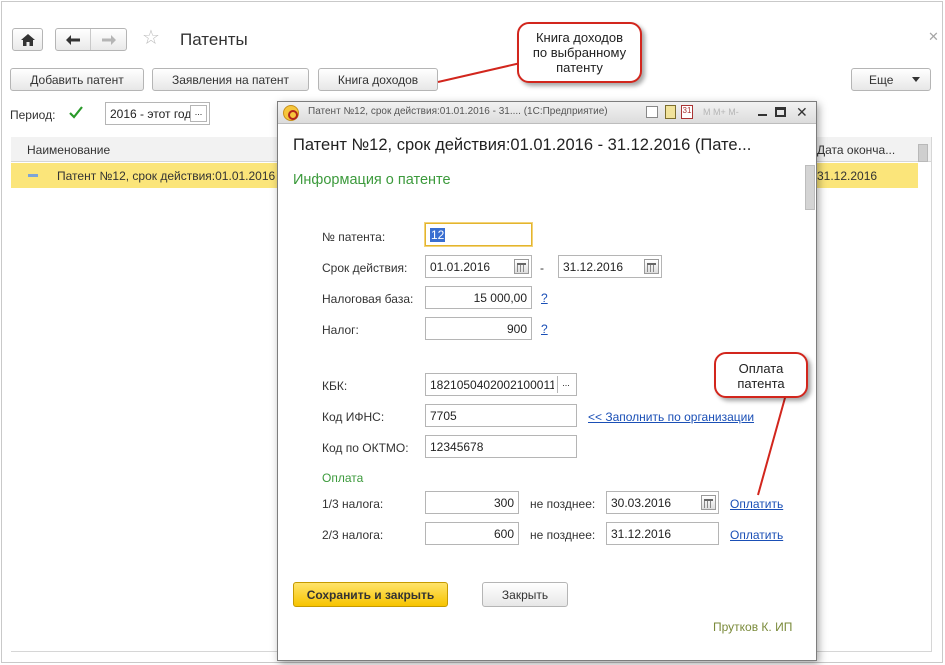 The width and height of the screenshot is (945, 665). I want to click on payment-1-date-field: 30.03.2016, so click(662, 502).